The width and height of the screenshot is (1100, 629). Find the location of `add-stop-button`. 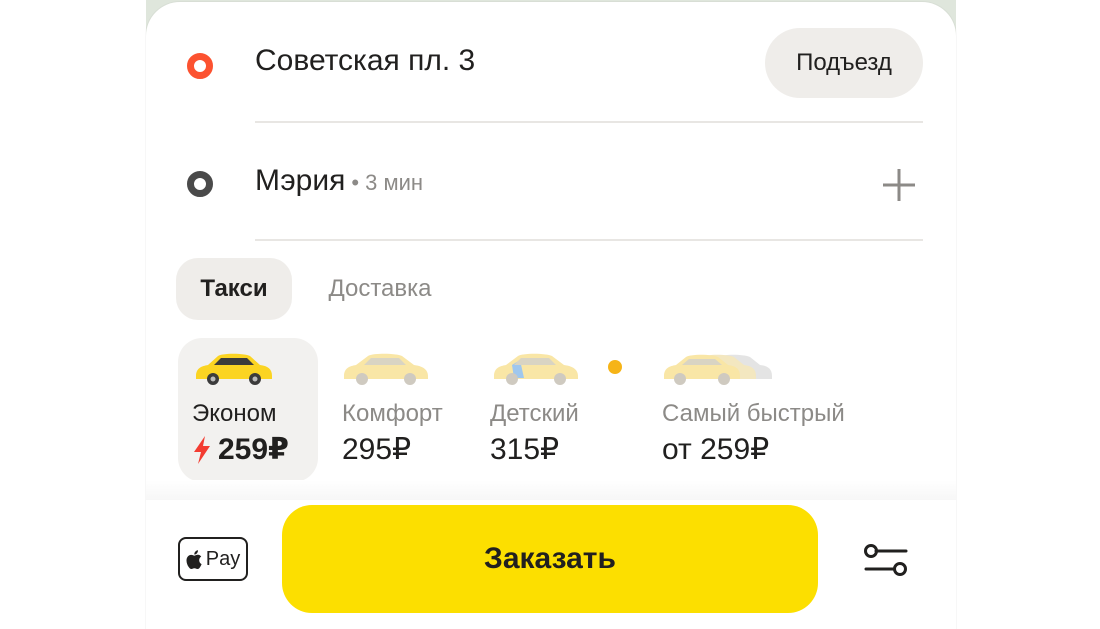

add-stop-button is located at coordinates (899, 185).